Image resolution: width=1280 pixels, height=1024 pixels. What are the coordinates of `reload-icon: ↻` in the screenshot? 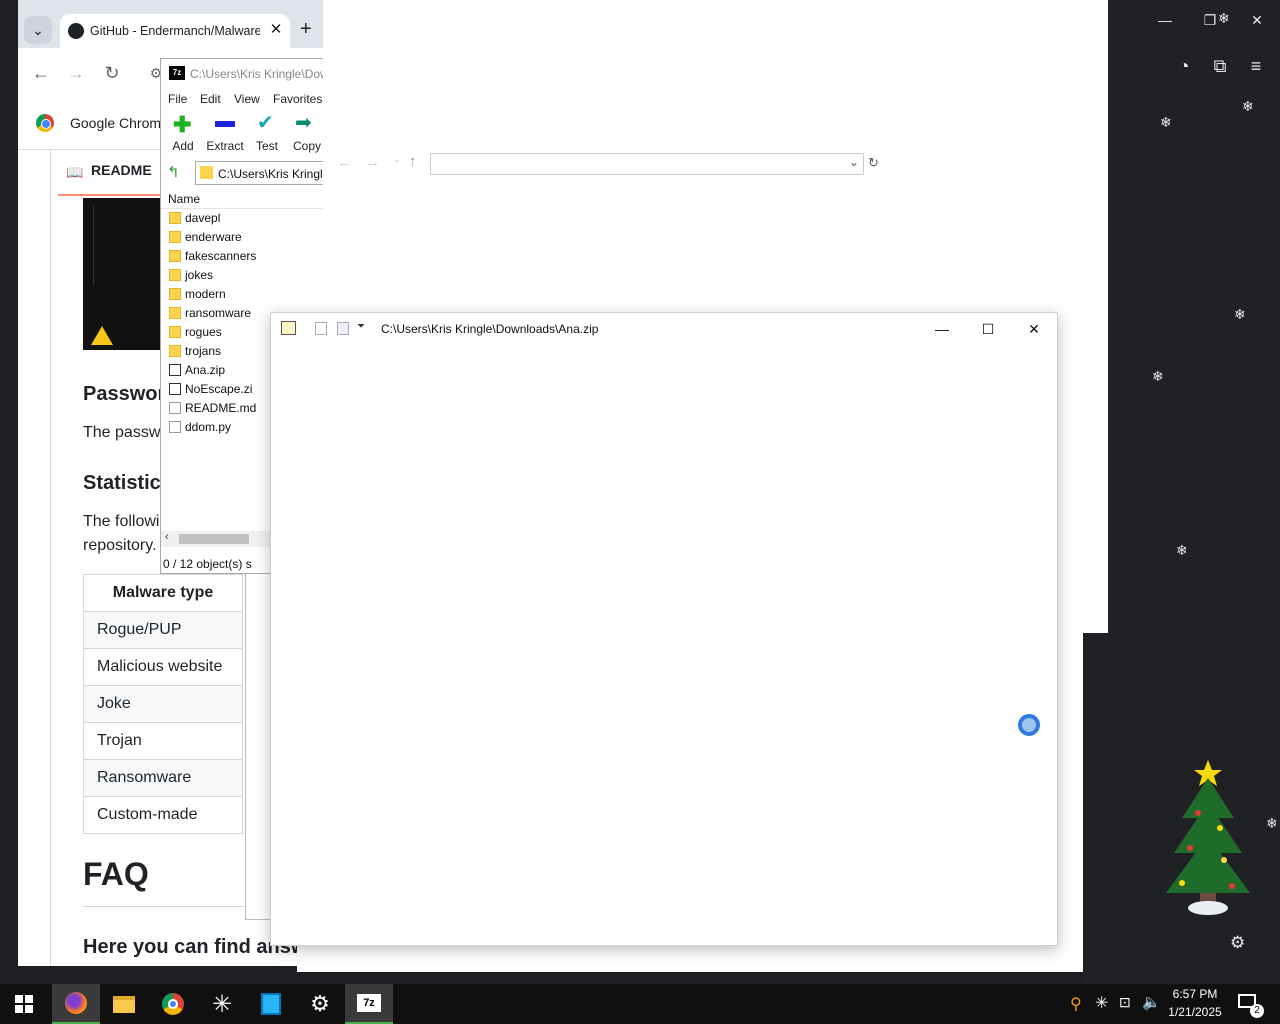 It's located at (112, 73).